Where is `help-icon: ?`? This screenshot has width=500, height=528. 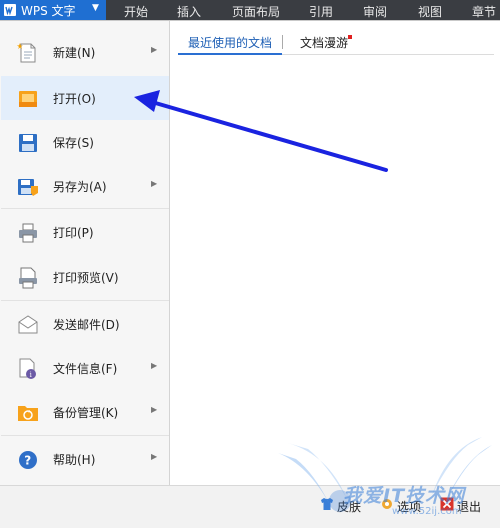 help-icon: ? is located at coordinates (28, 460).